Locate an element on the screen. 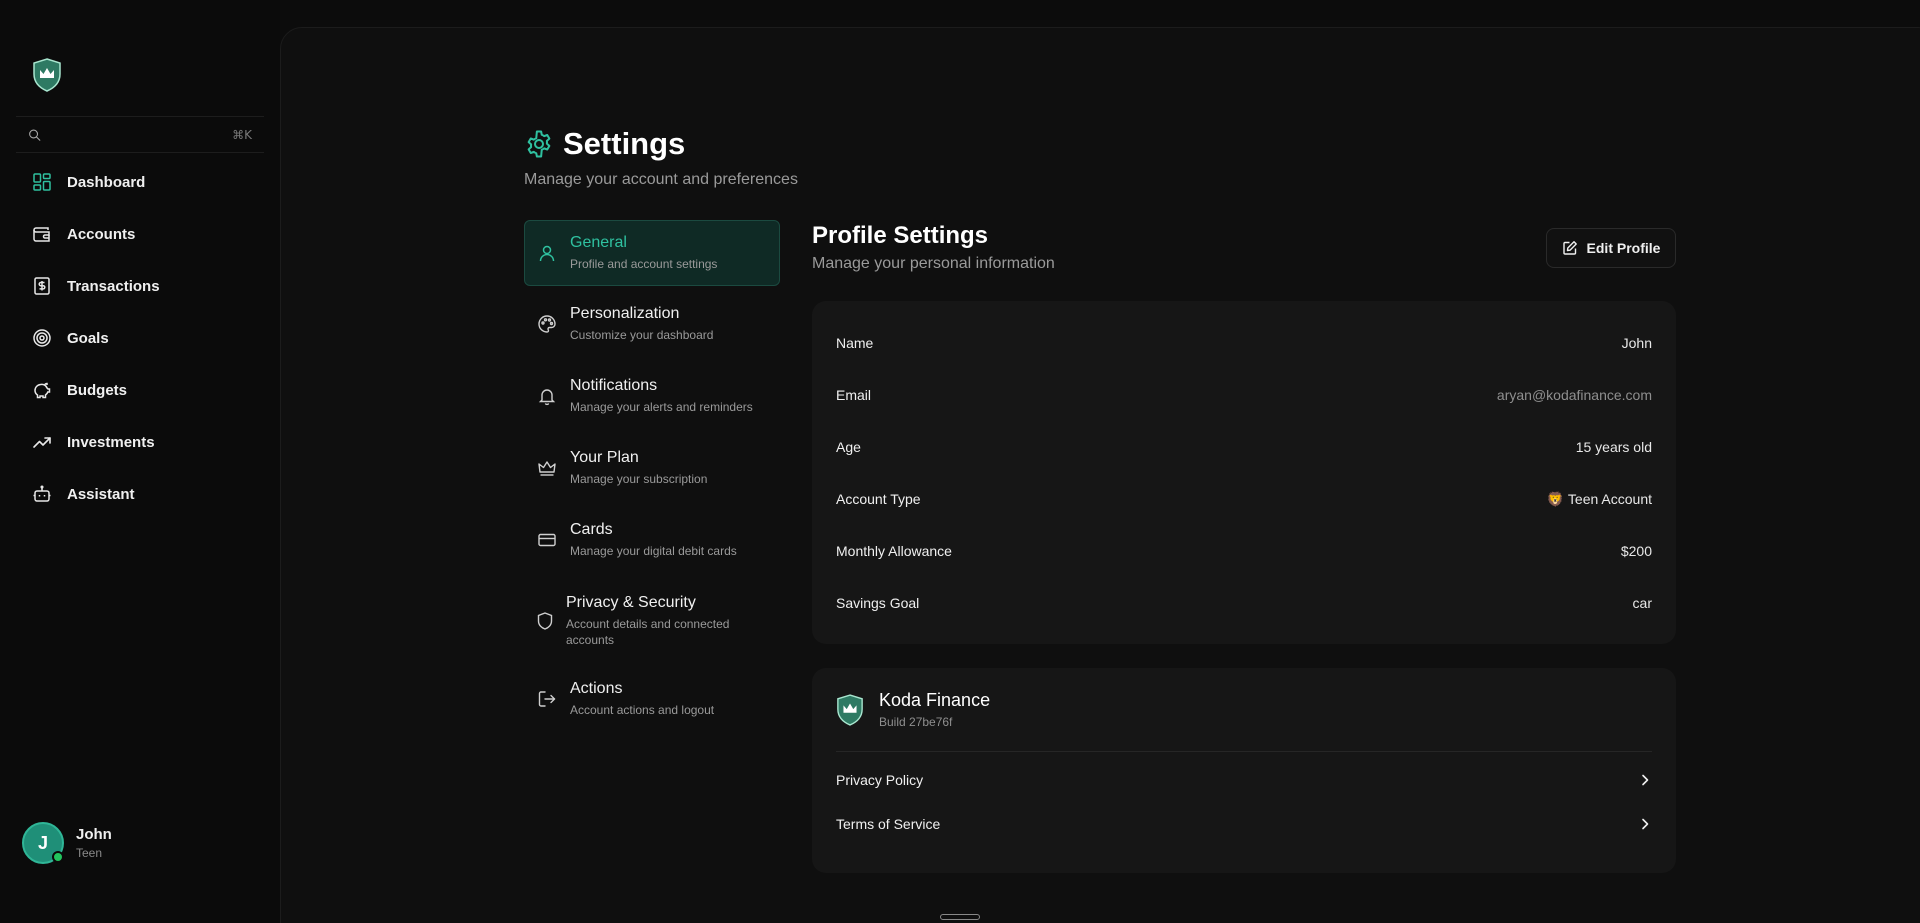 This screenshot has height=923, width=1920. shield-icon is located at coordinates (545, 621).